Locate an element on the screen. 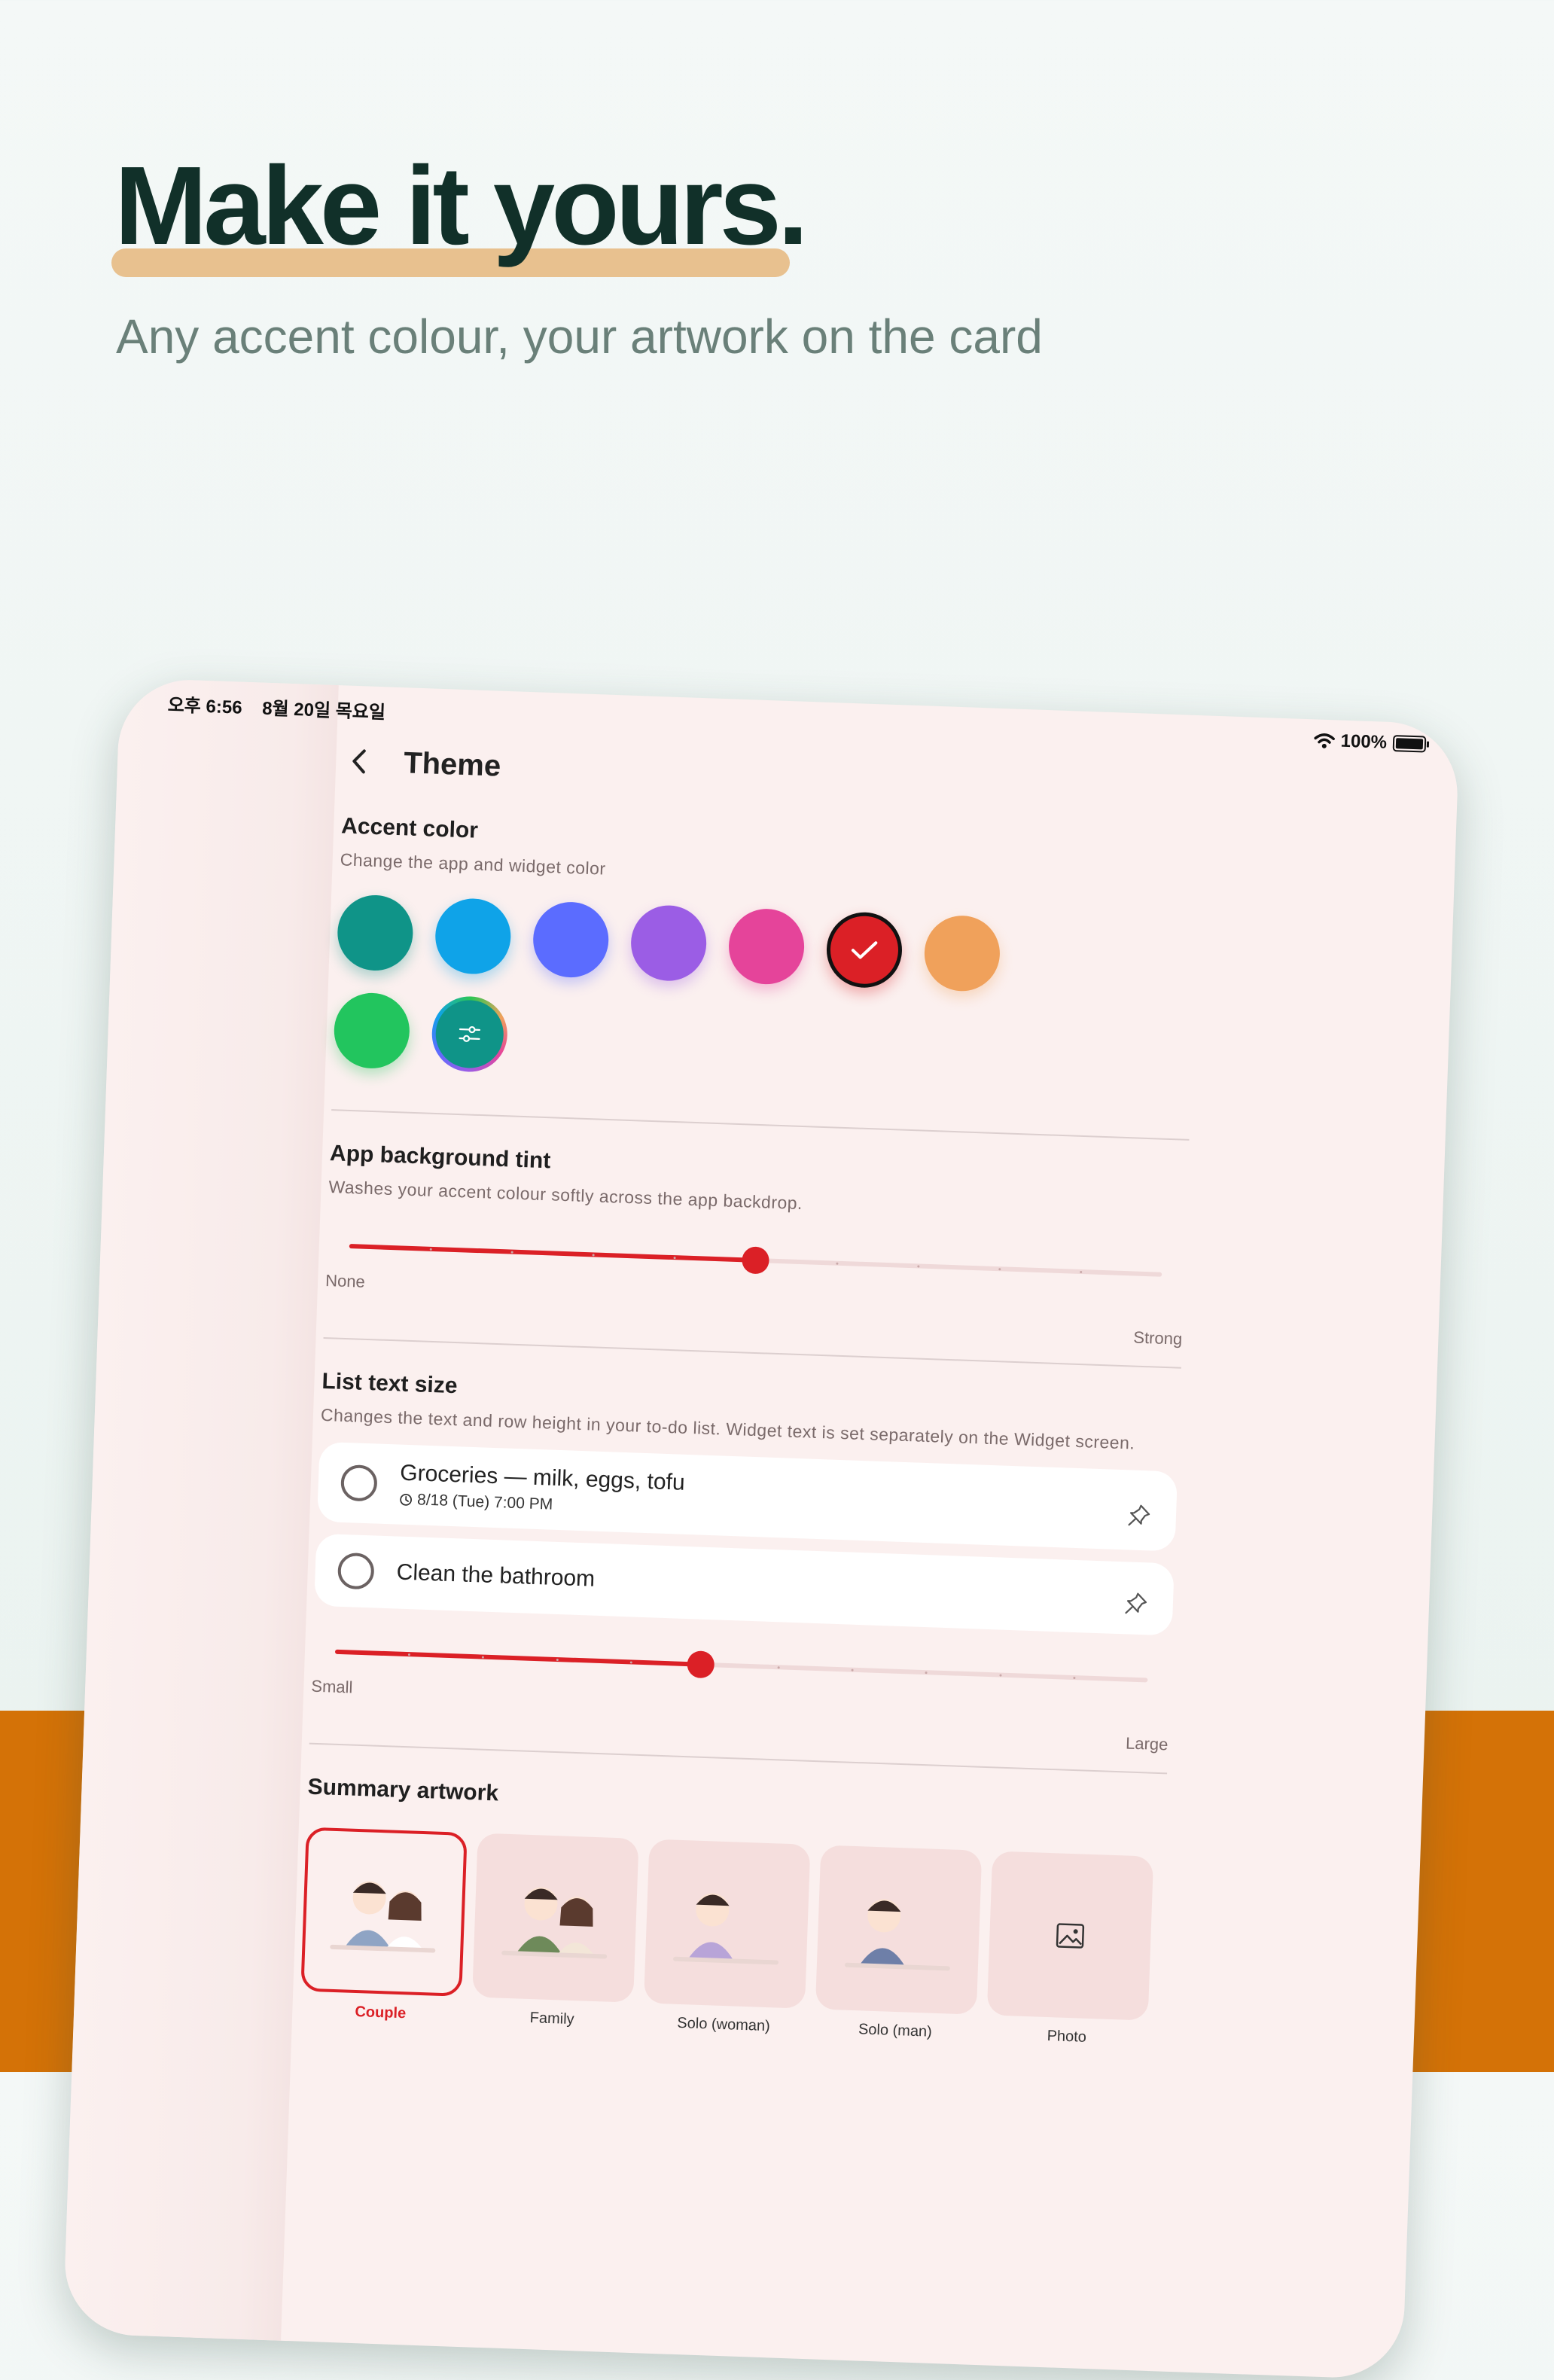 Image resolution: width=1554 pixels, height=2380 pixels. color-swatch-grid is located at coordinates (712, 993).